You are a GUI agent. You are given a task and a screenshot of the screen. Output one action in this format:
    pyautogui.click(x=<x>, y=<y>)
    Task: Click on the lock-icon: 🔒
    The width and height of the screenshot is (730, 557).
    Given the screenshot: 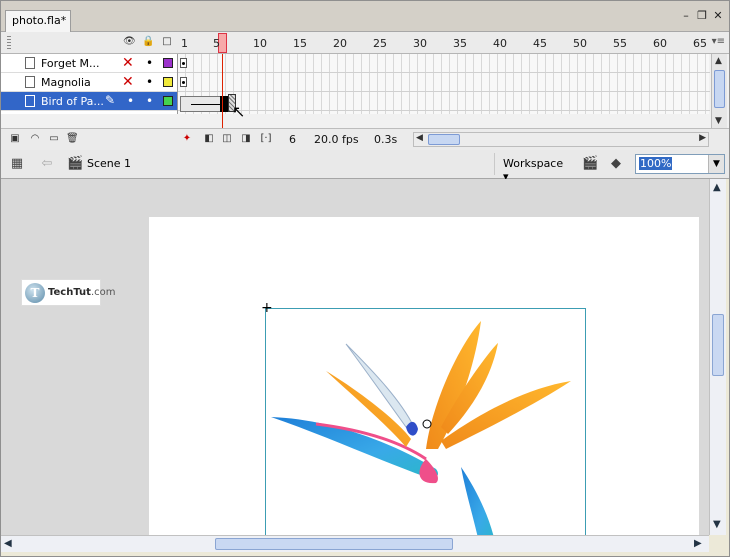 What is the action you would take?
    pyautogui.click(x=148, y=42)
    